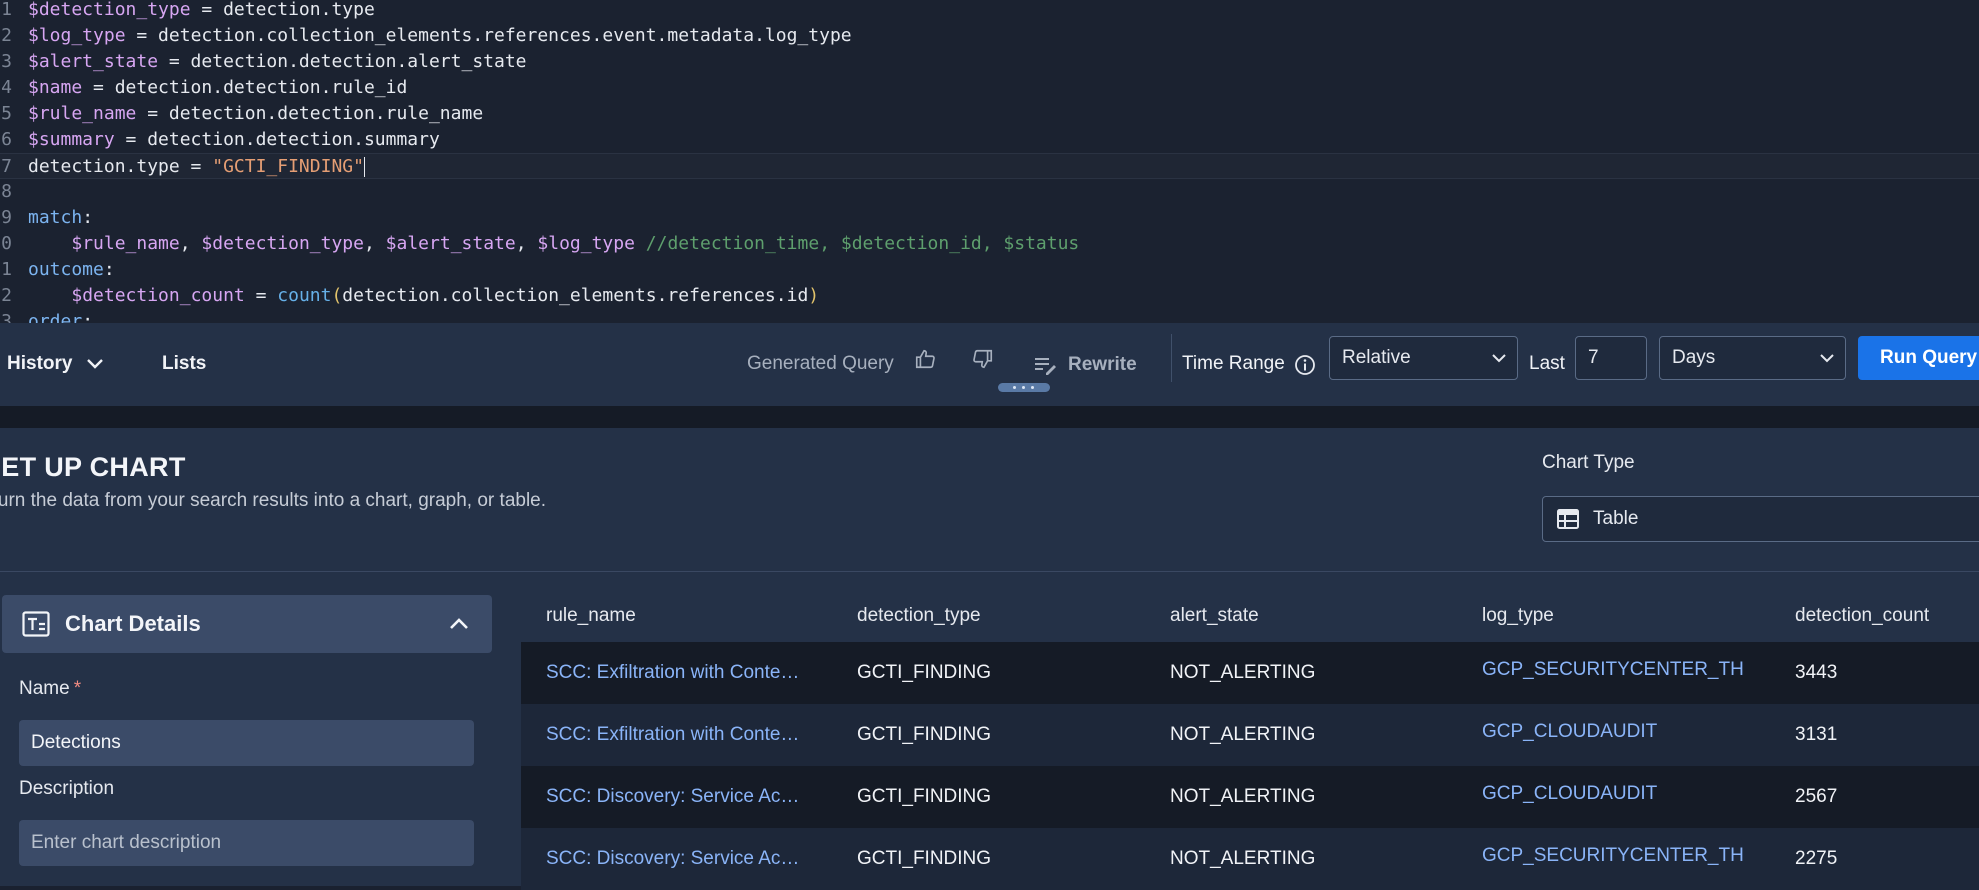  Describe the element at coordinates (364, 167) in the screenshot. I see `text-cursor` at that location.